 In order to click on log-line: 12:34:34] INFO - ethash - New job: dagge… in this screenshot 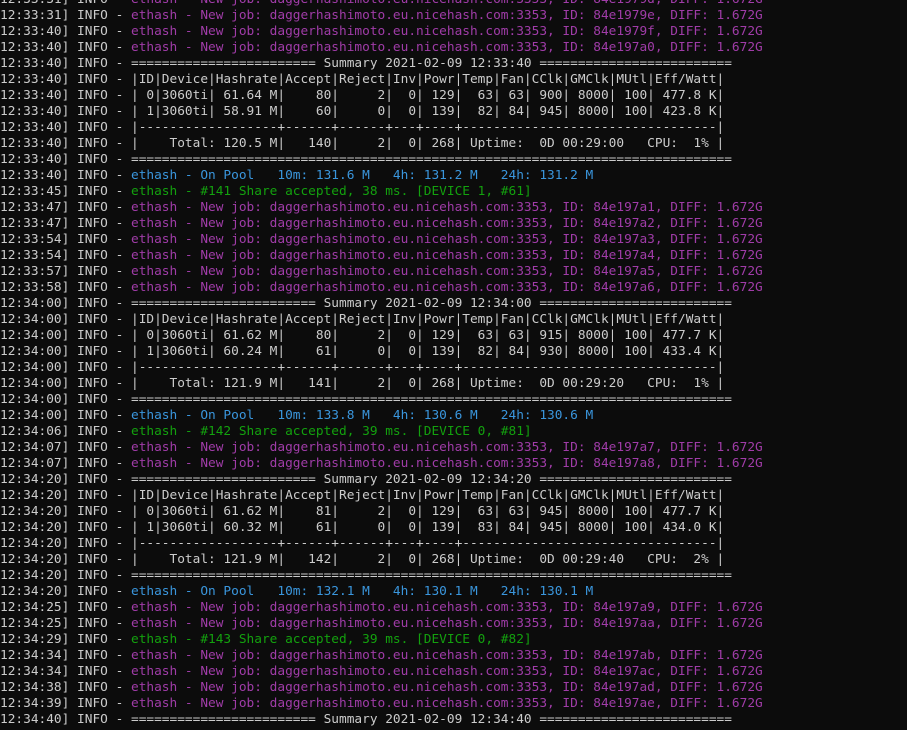, I will do `click(453, 656)`.